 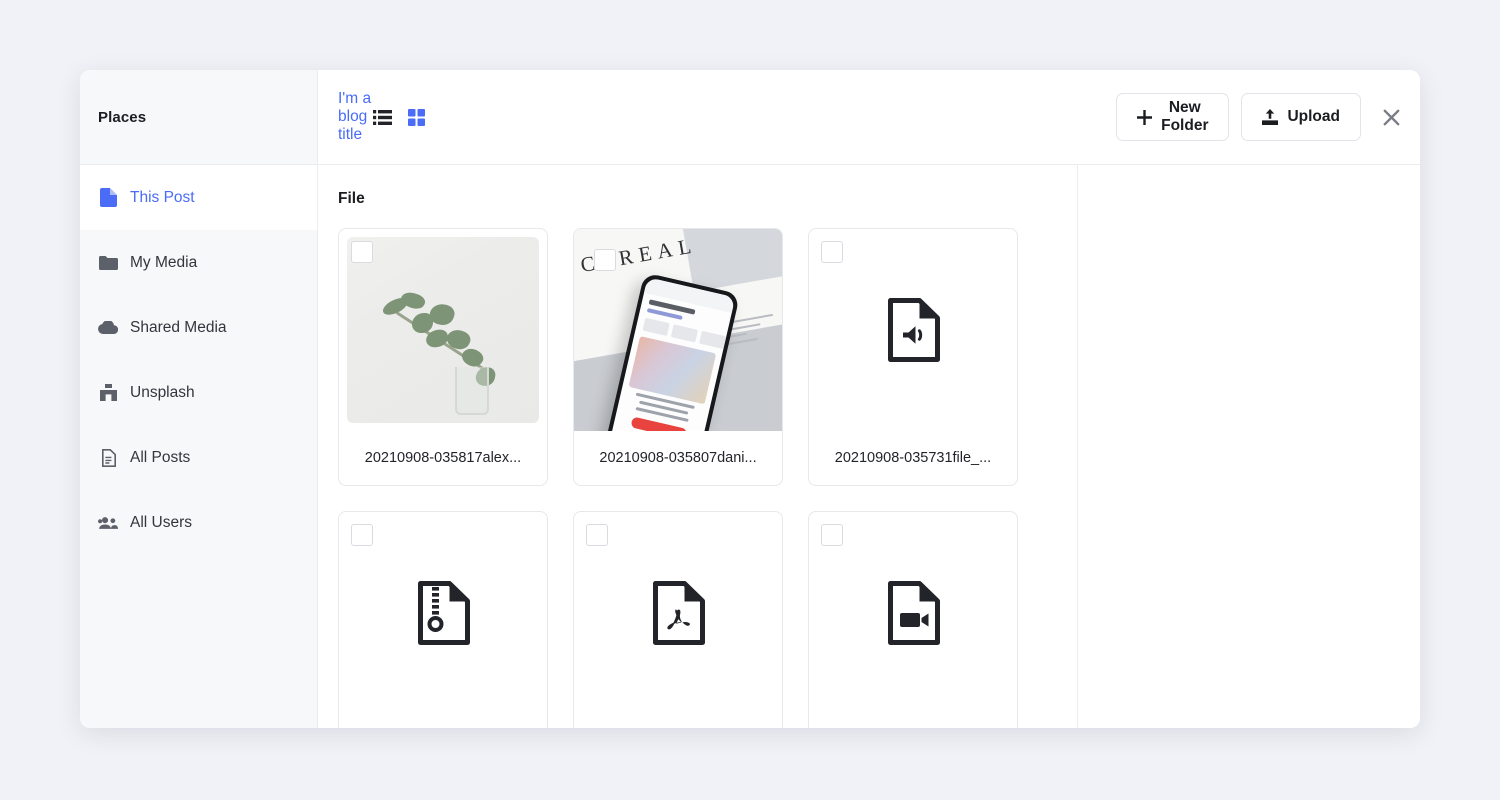 I want to click on upload-button: Upload, so click(x=1301, y=117).